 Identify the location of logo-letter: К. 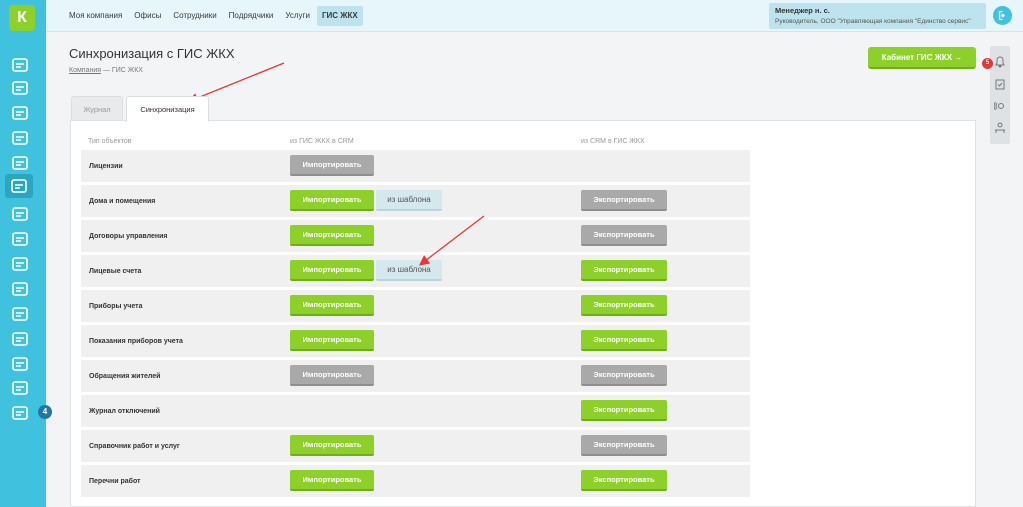
(22, 17).